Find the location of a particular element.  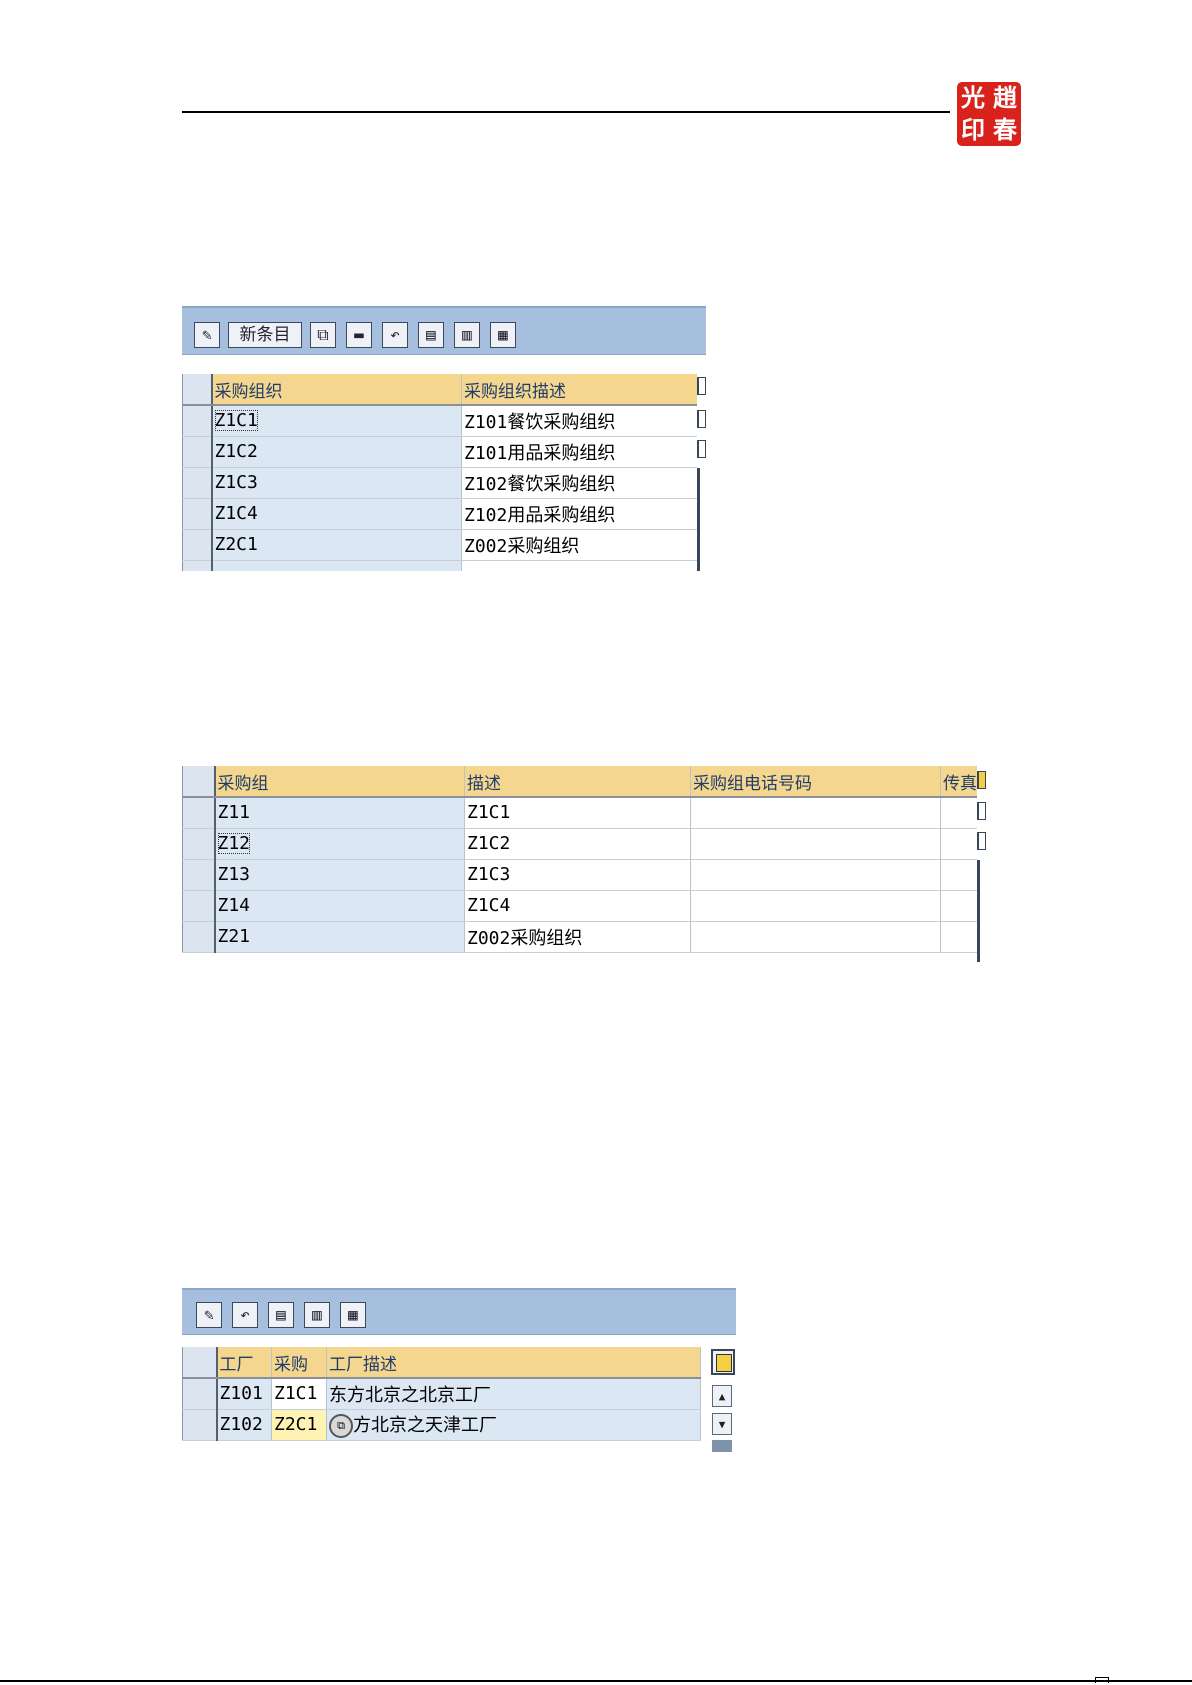

org-code-cell: Z1C1 is located at coordinates (336, 421).